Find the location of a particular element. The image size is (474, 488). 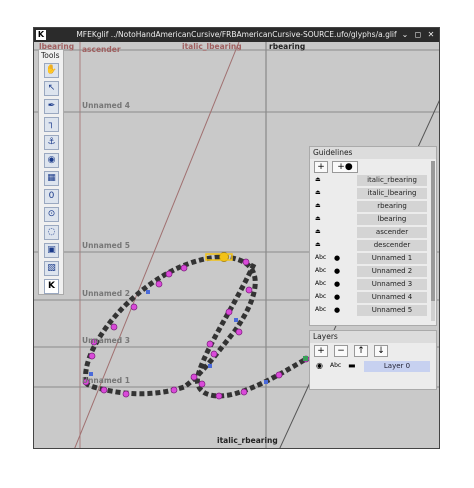

measure-tool: ┐ is located at coordinates (51, 124).